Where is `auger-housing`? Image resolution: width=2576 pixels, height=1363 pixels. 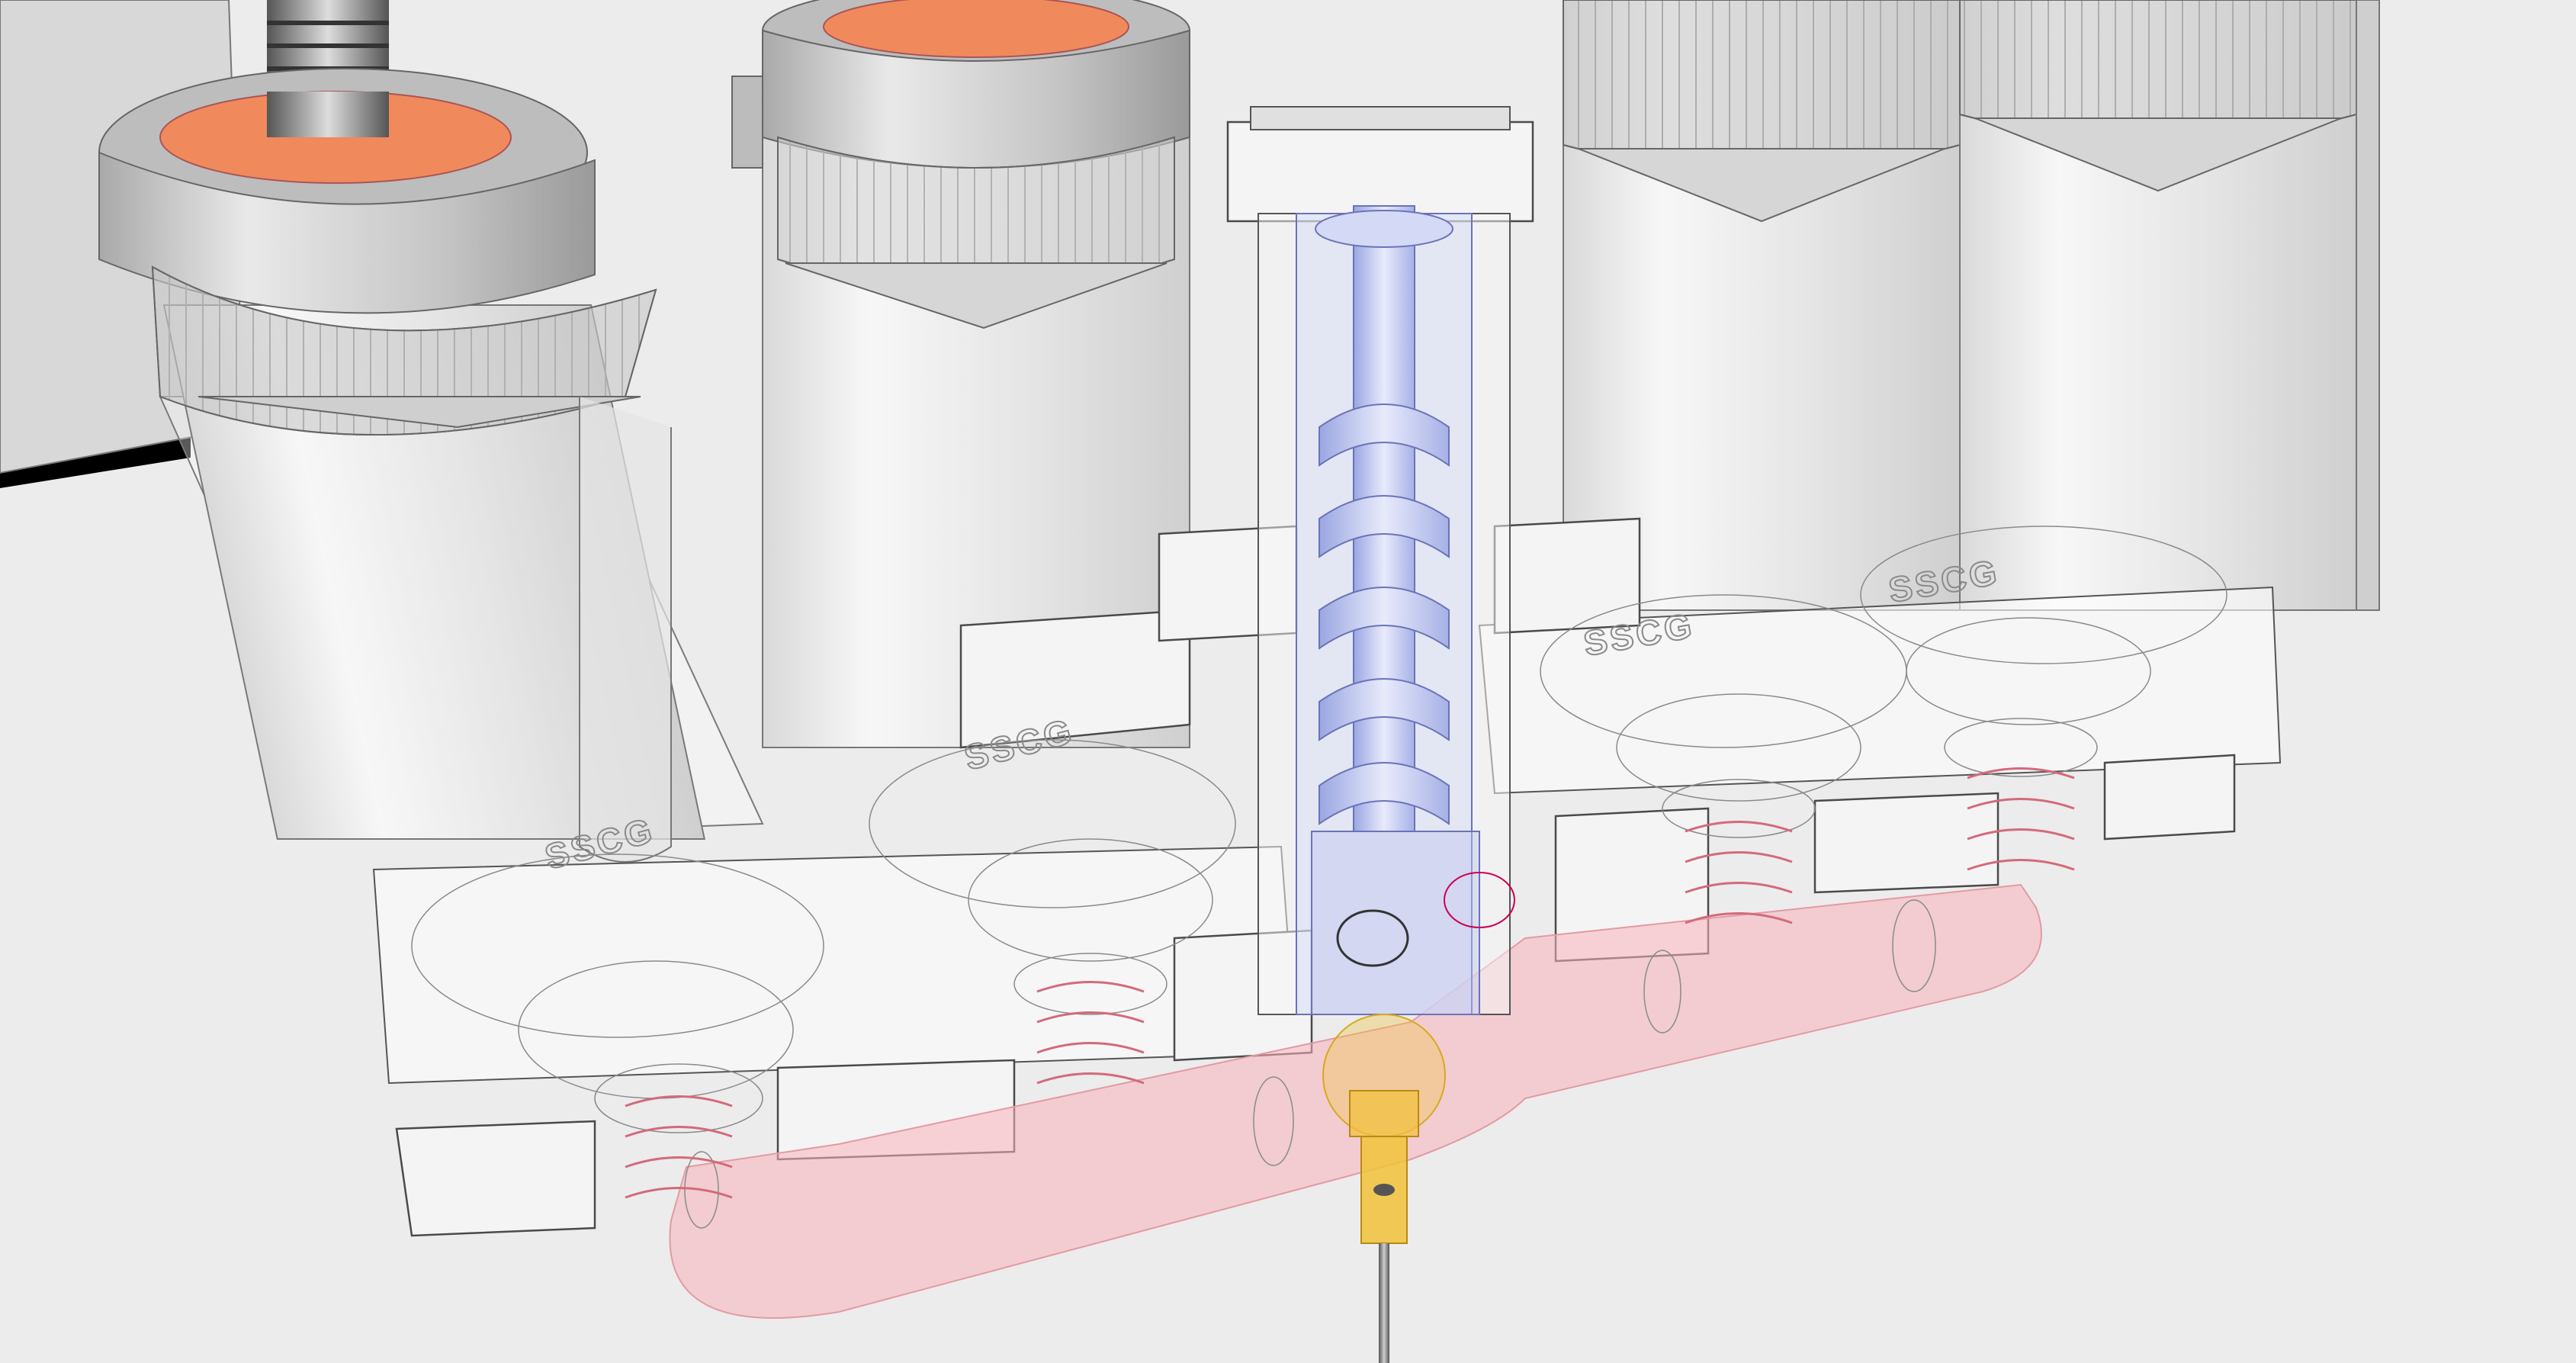
auger-housing is located at coordinates (1380, 560).